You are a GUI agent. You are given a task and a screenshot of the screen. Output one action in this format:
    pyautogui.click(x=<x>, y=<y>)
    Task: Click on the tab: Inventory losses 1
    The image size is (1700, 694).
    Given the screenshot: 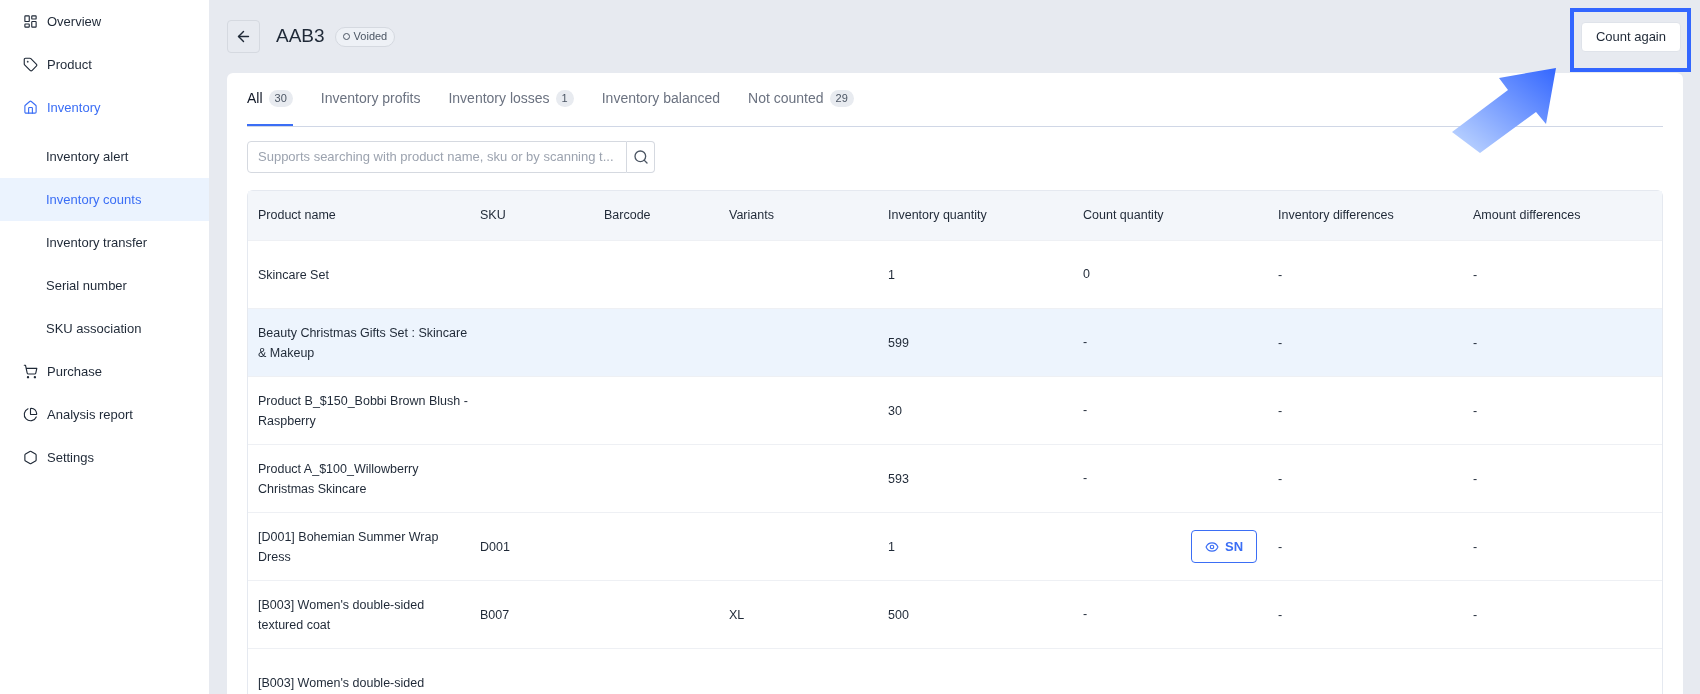 What is the action you would take?
    pyautogui.click(x=511, y=99)
    